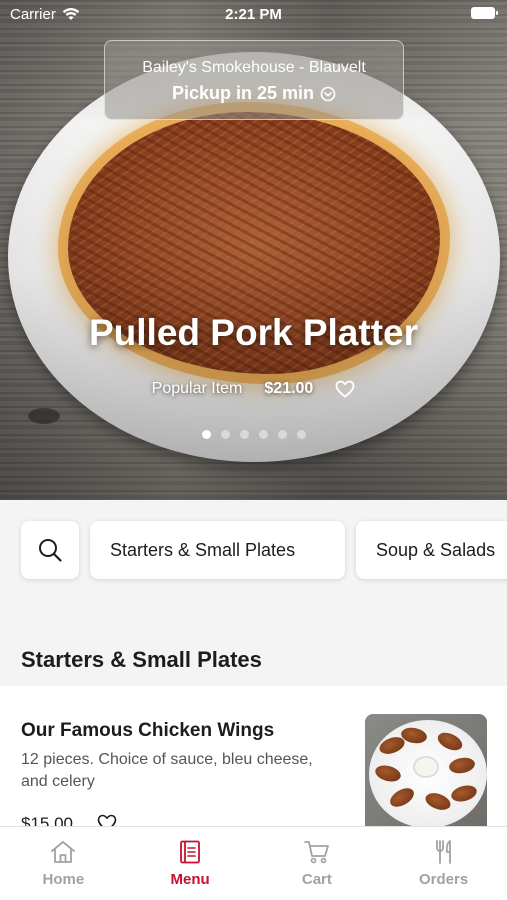 This screenshot has height=900, width=507. Describe the element at coordinates (253, 332) in the screenshot. I see `hero-title: Pulled Pork Platter` at that location.